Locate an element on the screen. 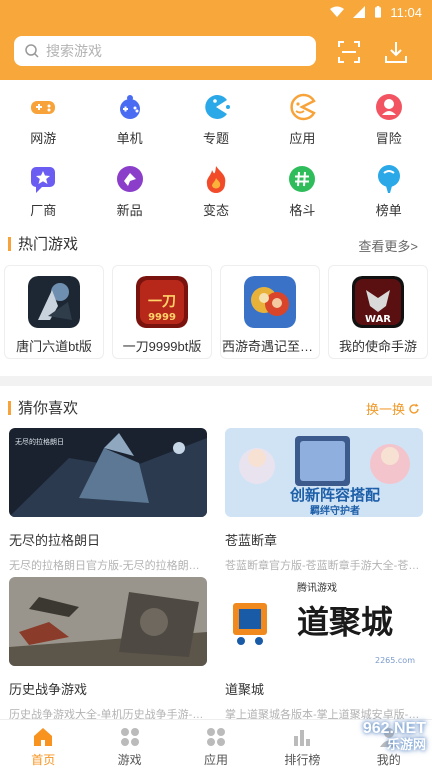 Image resolution: width=432 pixels, height=769 pixels. section-divider is located at coordinates (216, 381).